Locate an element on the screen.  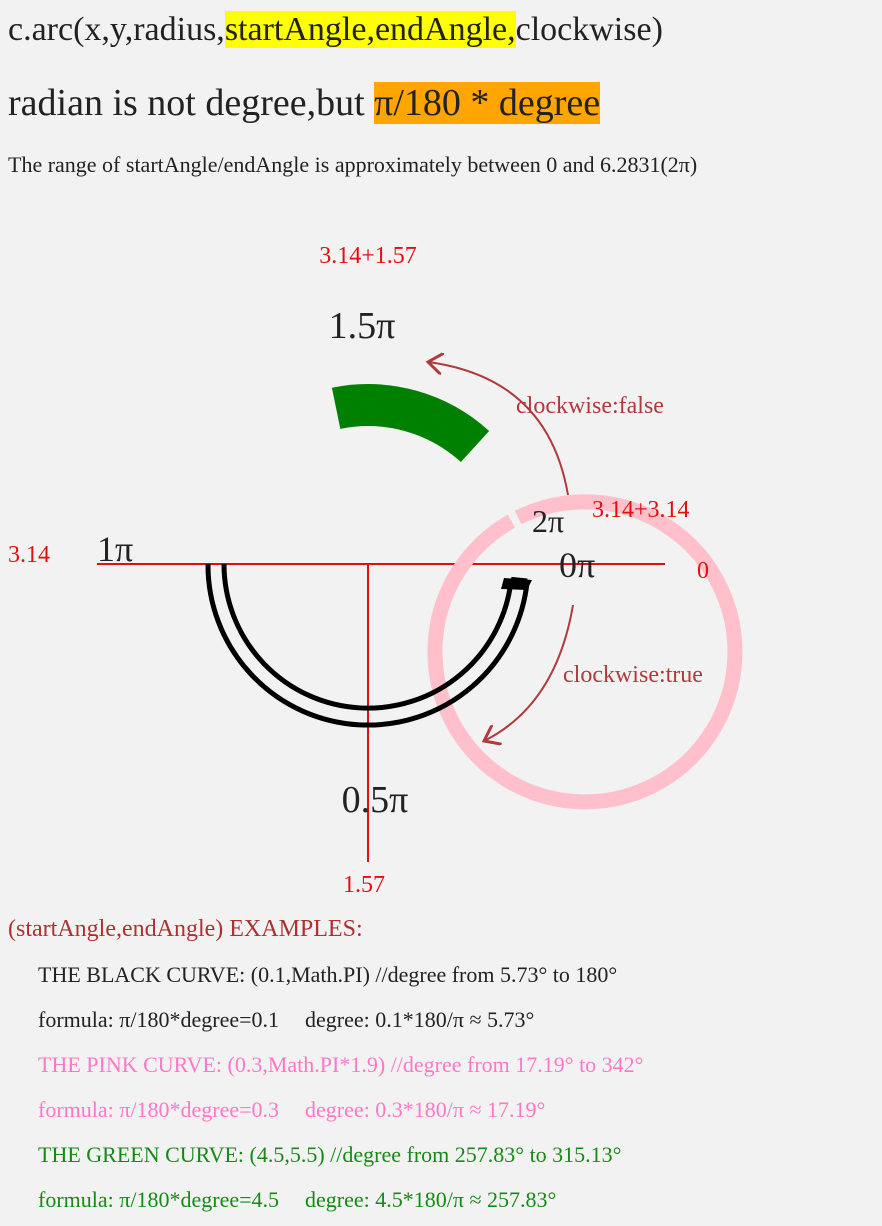
bottom-pi-label: 0.5π is located at coordinates (375, 800).